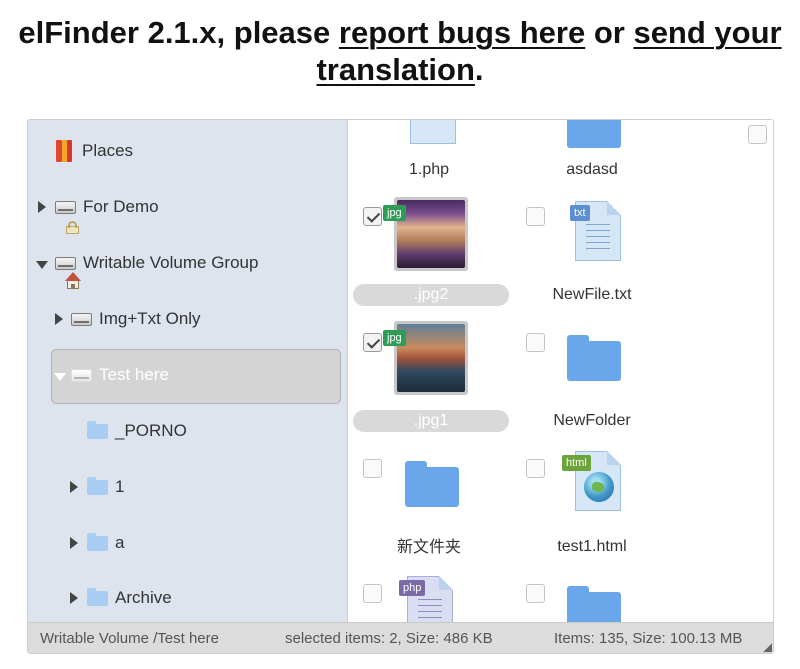 Image resolution: width=800 pixels, height=669 pixels. Describe the element at coordinates (150, 318) in the screenshot. I see `nav-img-txt-label: Img+Txt Only` at that location.